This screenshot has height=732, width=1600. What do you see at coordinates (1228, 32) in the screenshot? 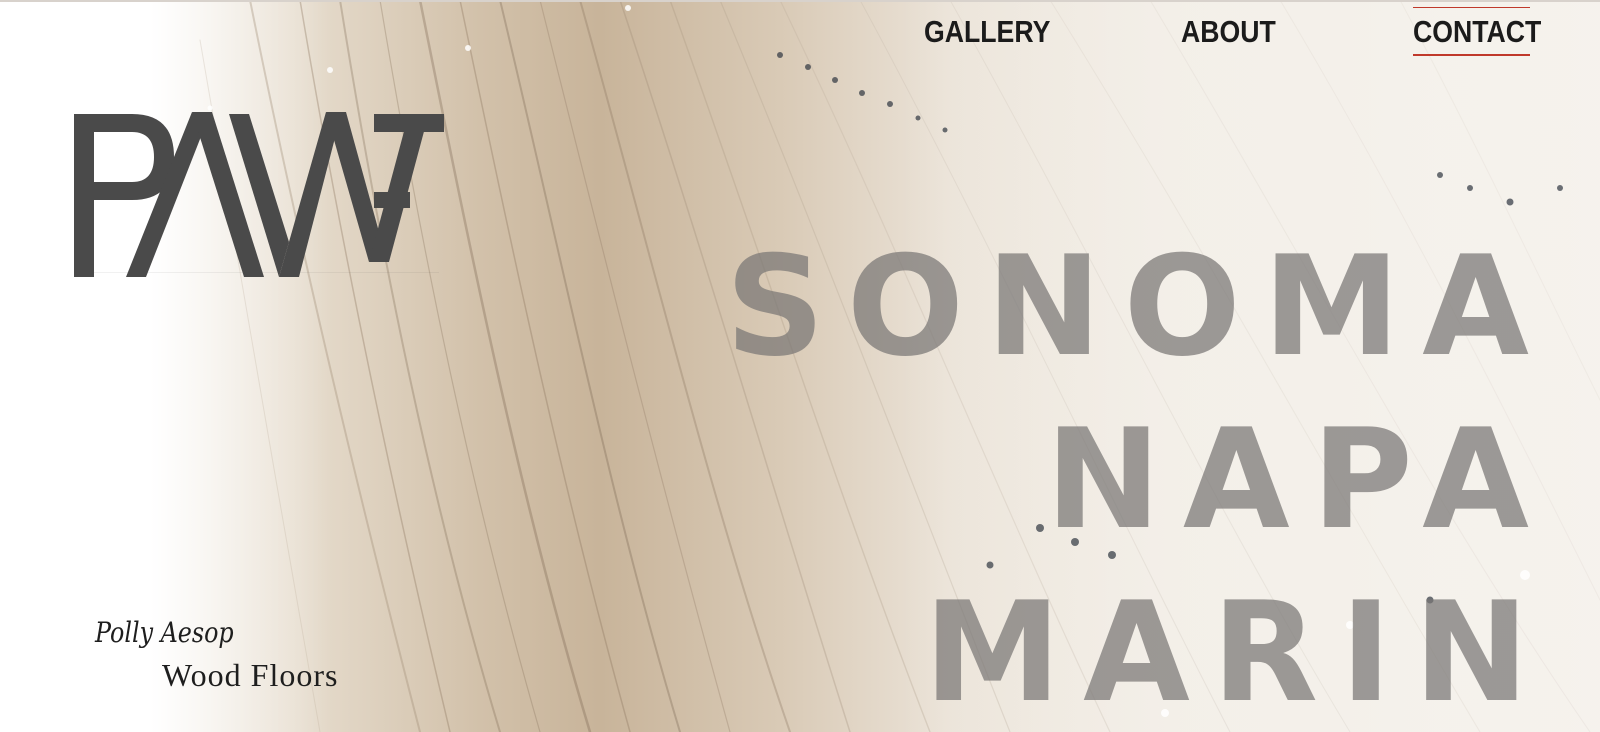
I see `nav-about-link: ABOUT` at bounding box center [1228, 32].